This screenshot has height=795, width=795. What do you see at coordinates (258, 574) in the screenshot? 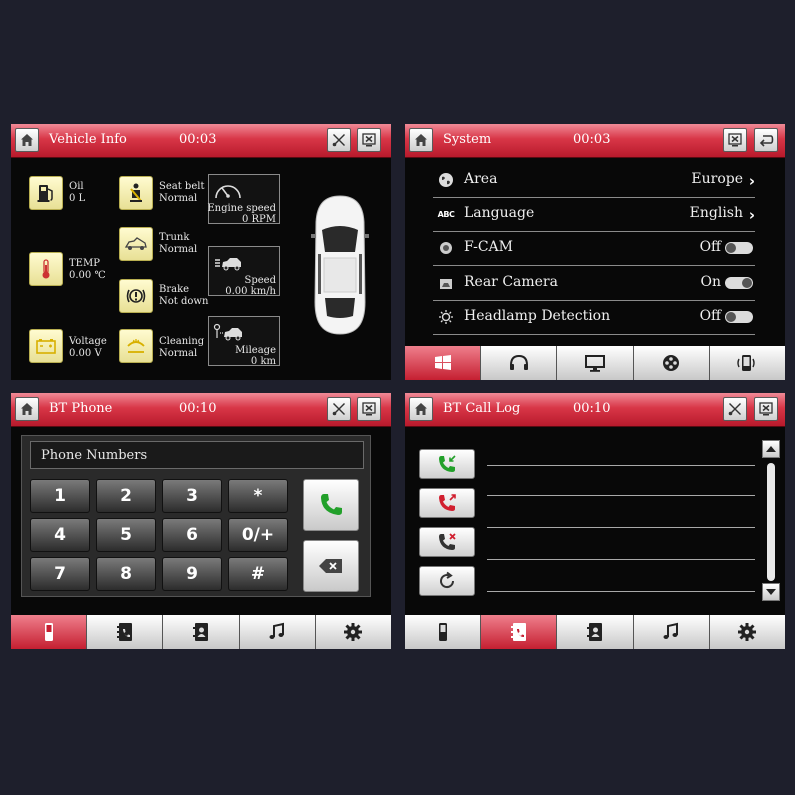
I see `dial-key-hash: #` at bounding box center [258, 574].